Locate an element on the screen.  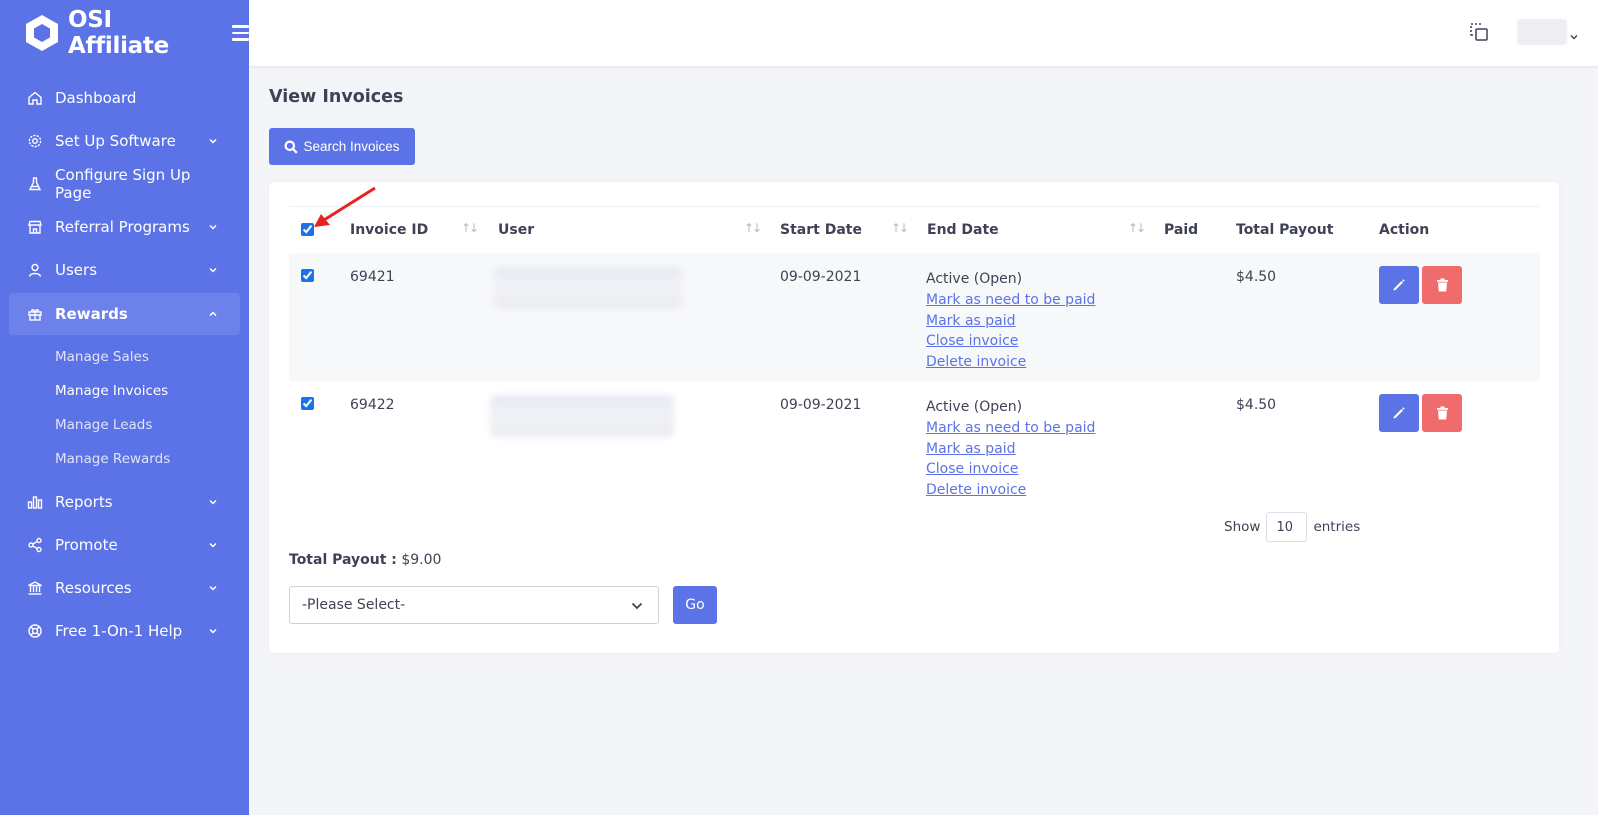
sidebar-item-configure-sign-up-page: Configure Sign Up Page is located at coordinates (124, 183).